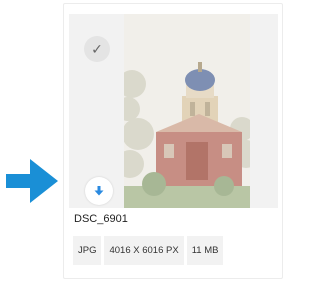 The height and width of the screenshot is (282, 320). What do you see at coordinates (97, 49) in the screenshot?
I see `select-checkmark-icon: ✓` at bounding box center [97, 49].